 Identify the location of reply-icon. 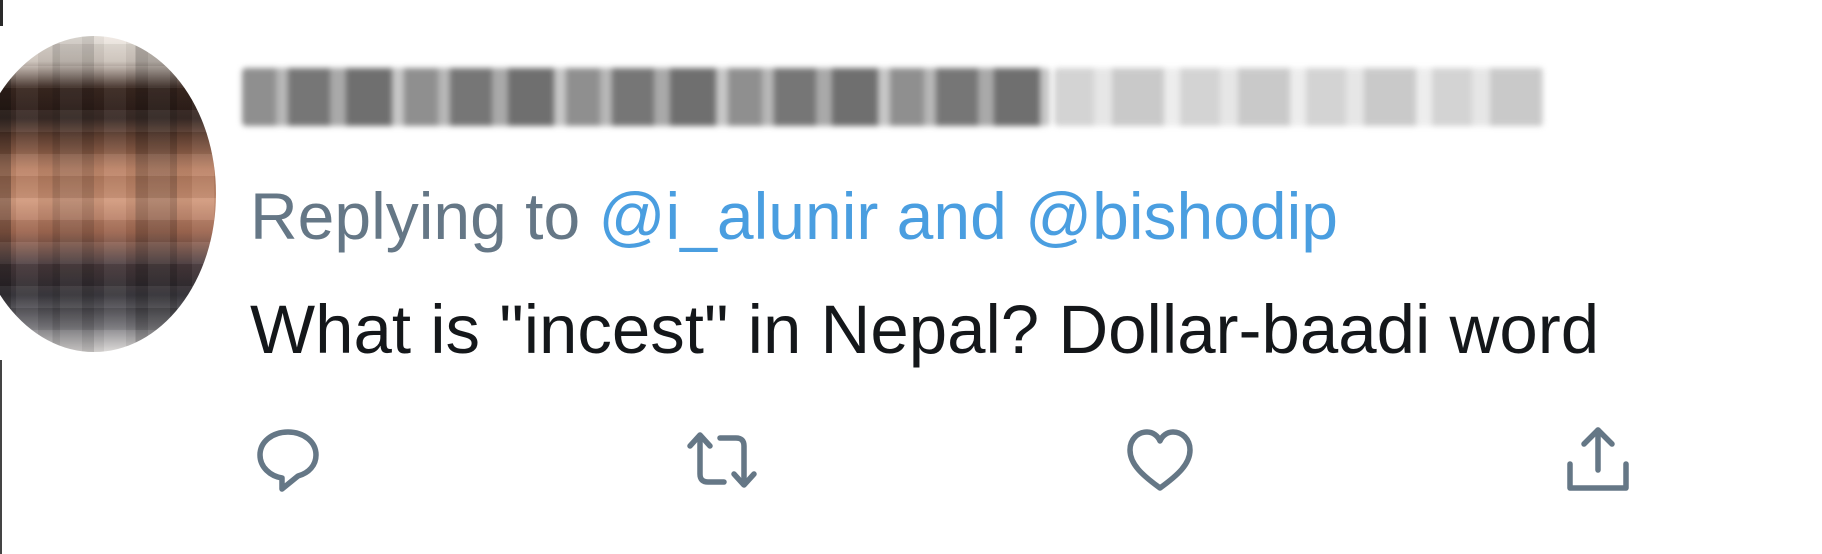
(288, 460).